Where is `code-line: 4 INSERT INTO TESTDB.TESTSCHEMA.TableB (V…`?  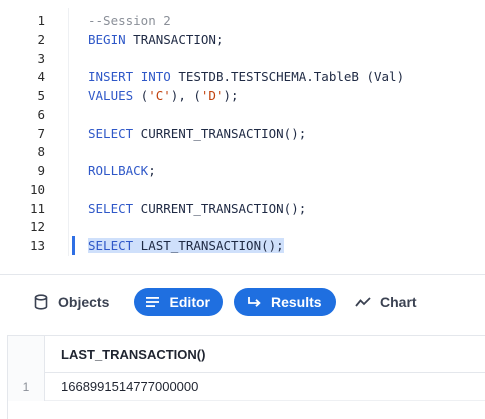
code-line: 4 INSERT INTO TESTDB.TESTSCHEMA.TableB (V… is located at coordinates (242, 76).